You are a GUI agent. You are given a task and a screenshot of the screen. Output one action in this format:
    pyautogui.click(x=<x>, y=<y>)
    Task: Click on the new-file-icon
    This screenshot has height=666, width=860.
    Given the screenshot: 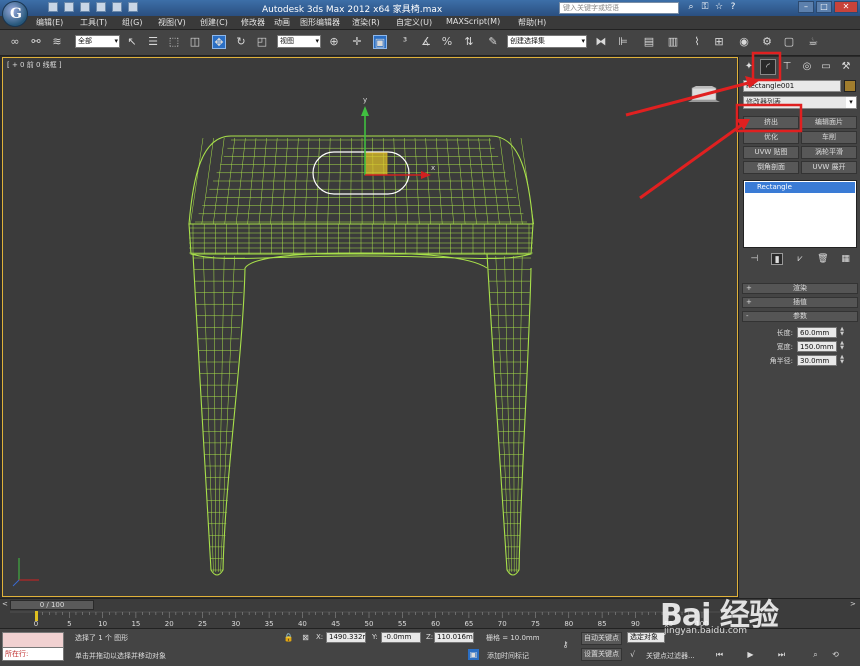 What is the action you would take?
    pyautogui.click(x=53, y=7)
    